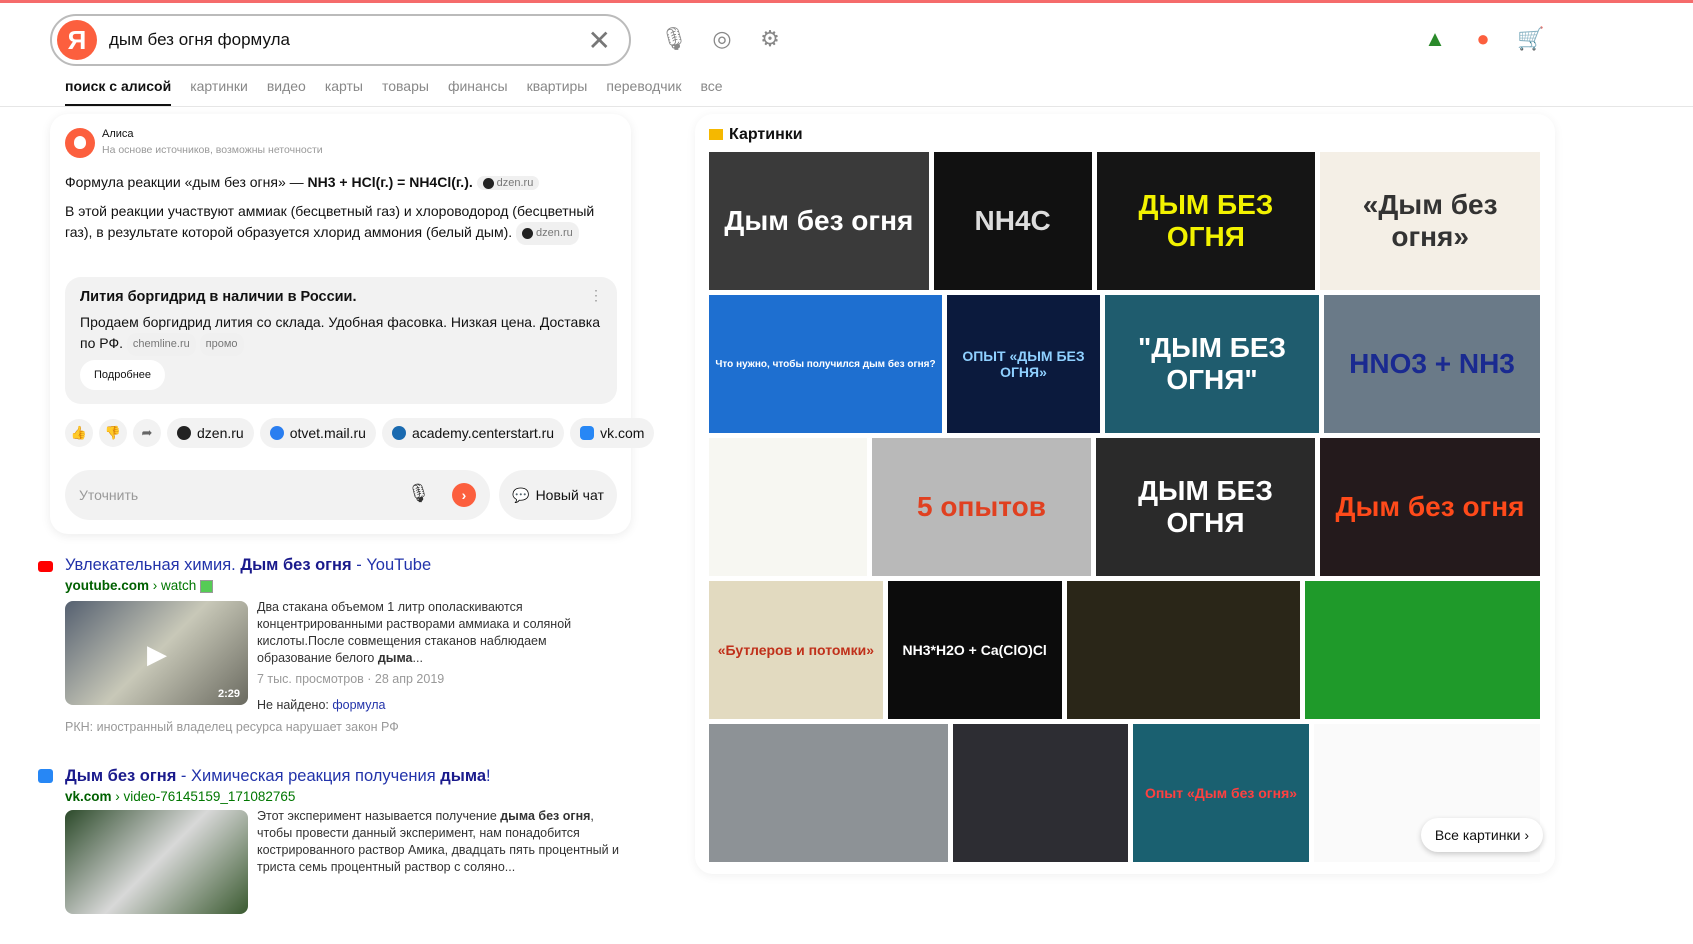 The width and height of the screenshot is (1693, 944). I want to click on send-arrow-icon: ›, so click(464, 495).